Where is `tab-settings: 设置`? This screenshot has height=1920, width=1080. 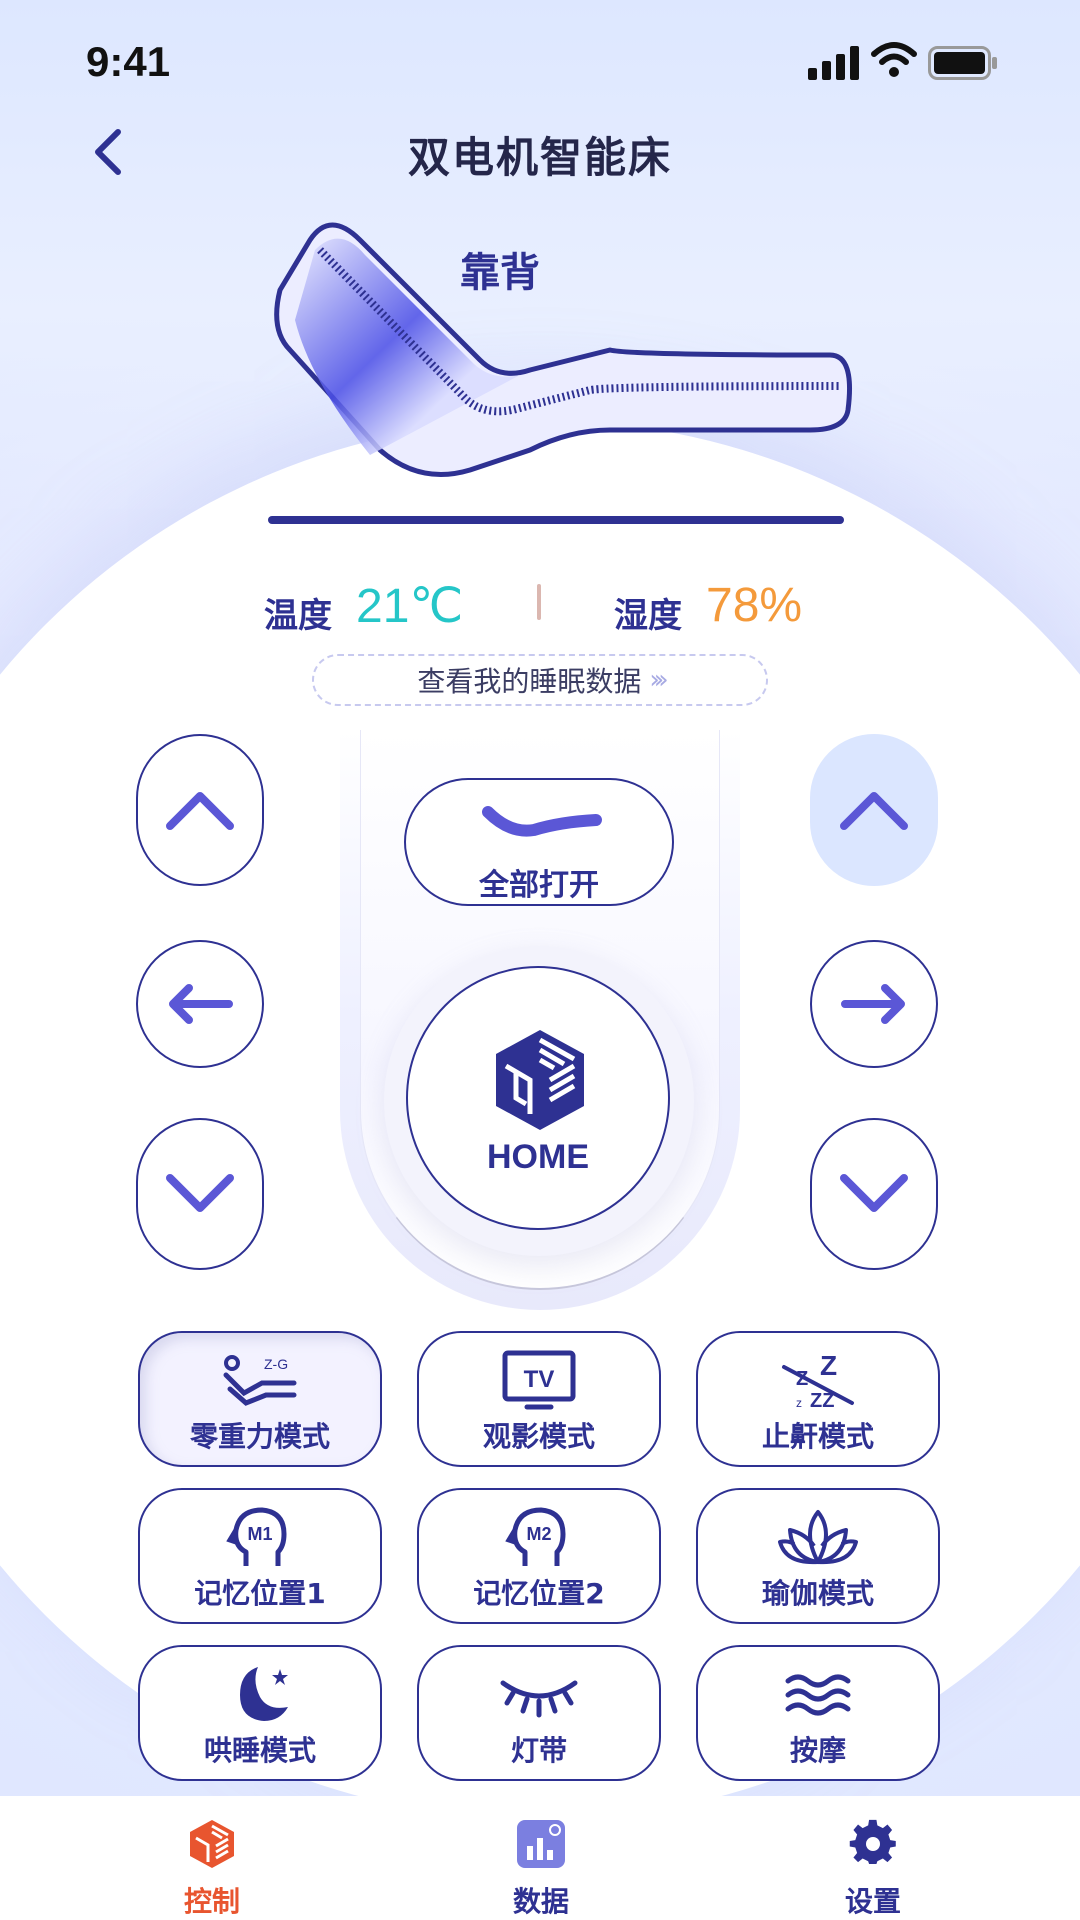
tab-settings: 设置 is located at coordinates (873, 1858).